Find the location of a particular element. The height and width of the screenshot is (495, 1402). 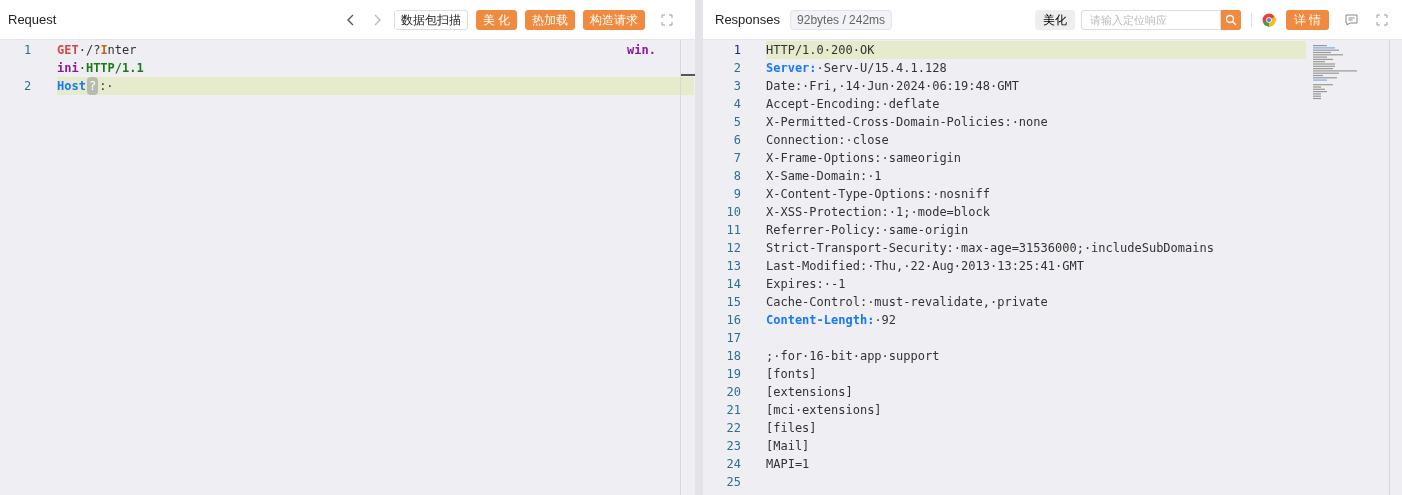

code-token: GET is located at coordinates (68, 50).